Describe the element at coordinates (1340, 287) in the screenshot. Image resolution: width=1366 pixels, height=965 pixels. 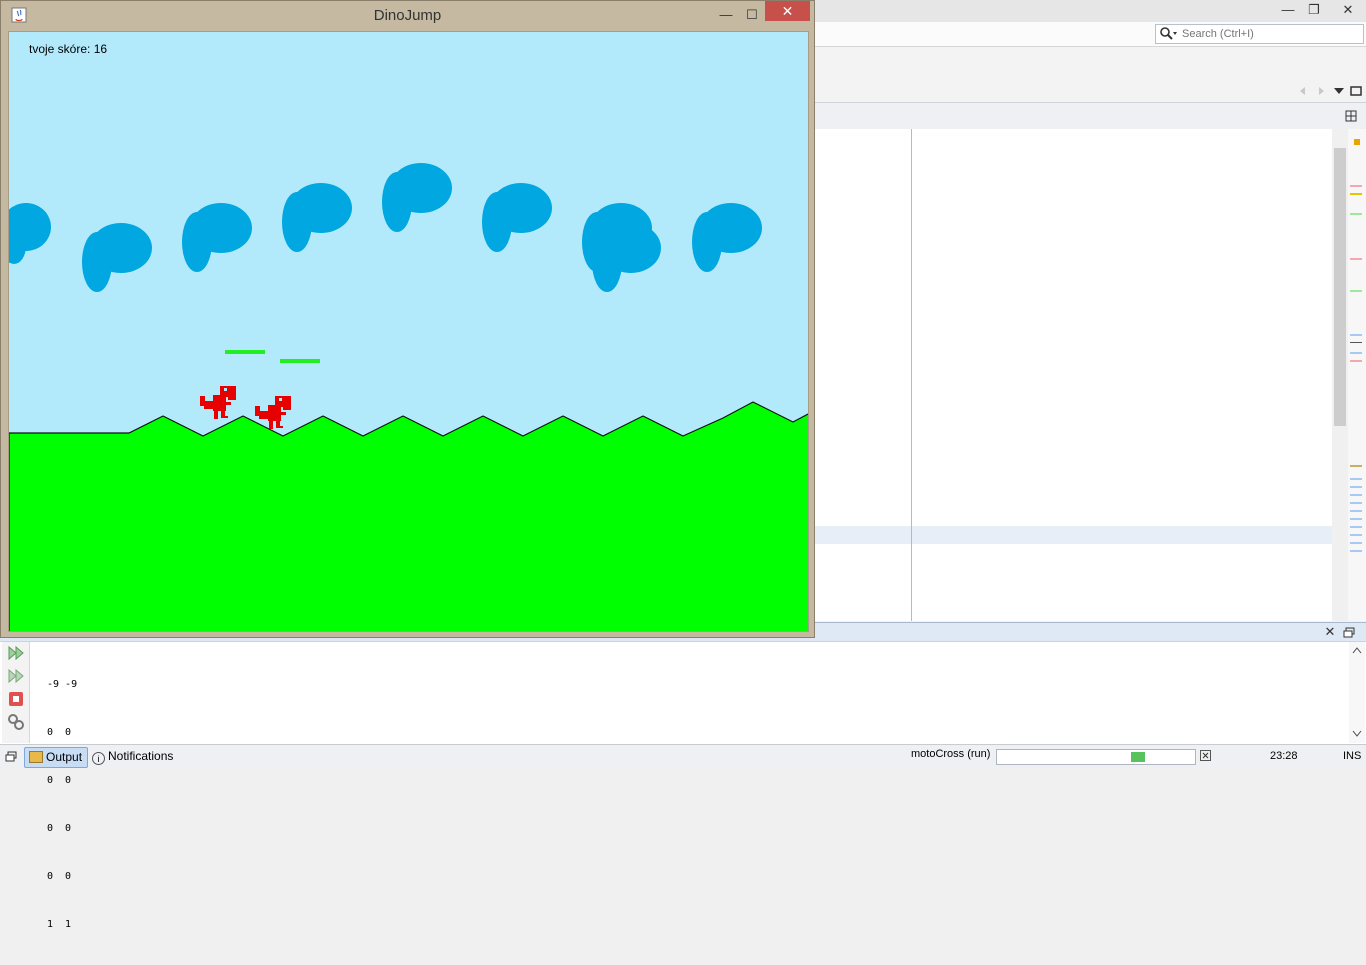
I see `editor-scrollbar-thumb` at that location.